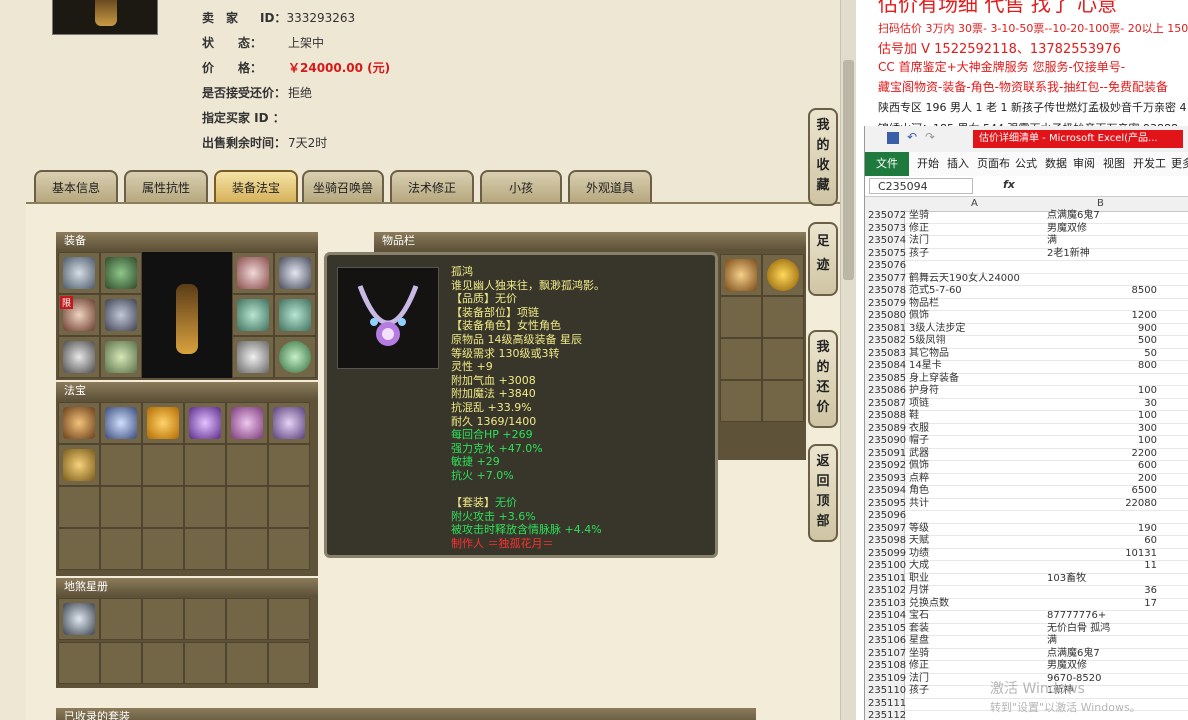  Describe the element at coordinates (256, 186) in the screenshot. I see `tab-equipment: 装备法宝` at that location.